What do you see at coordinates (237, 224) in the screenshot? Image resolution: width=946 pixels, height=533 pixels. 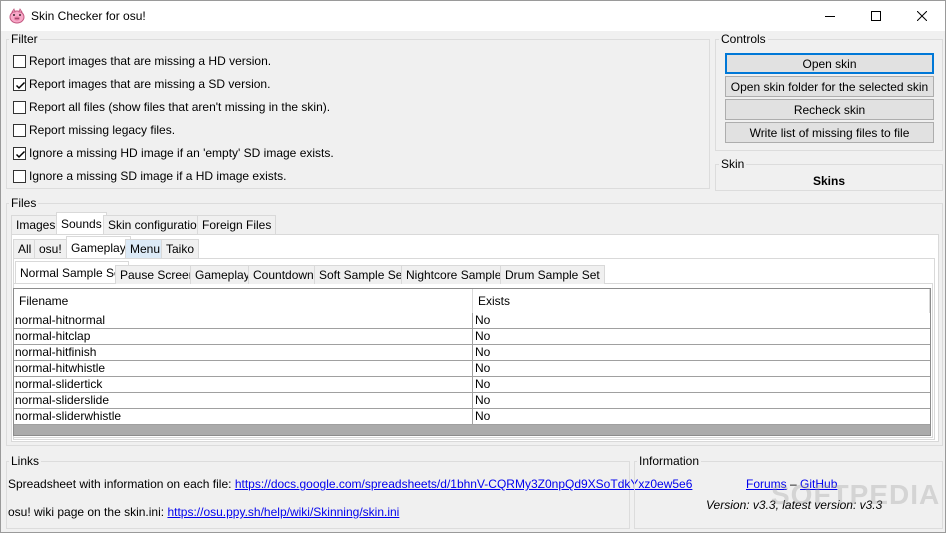 I see `tab-foreign-files: Foreign Files` at bounding box center [237, 224].